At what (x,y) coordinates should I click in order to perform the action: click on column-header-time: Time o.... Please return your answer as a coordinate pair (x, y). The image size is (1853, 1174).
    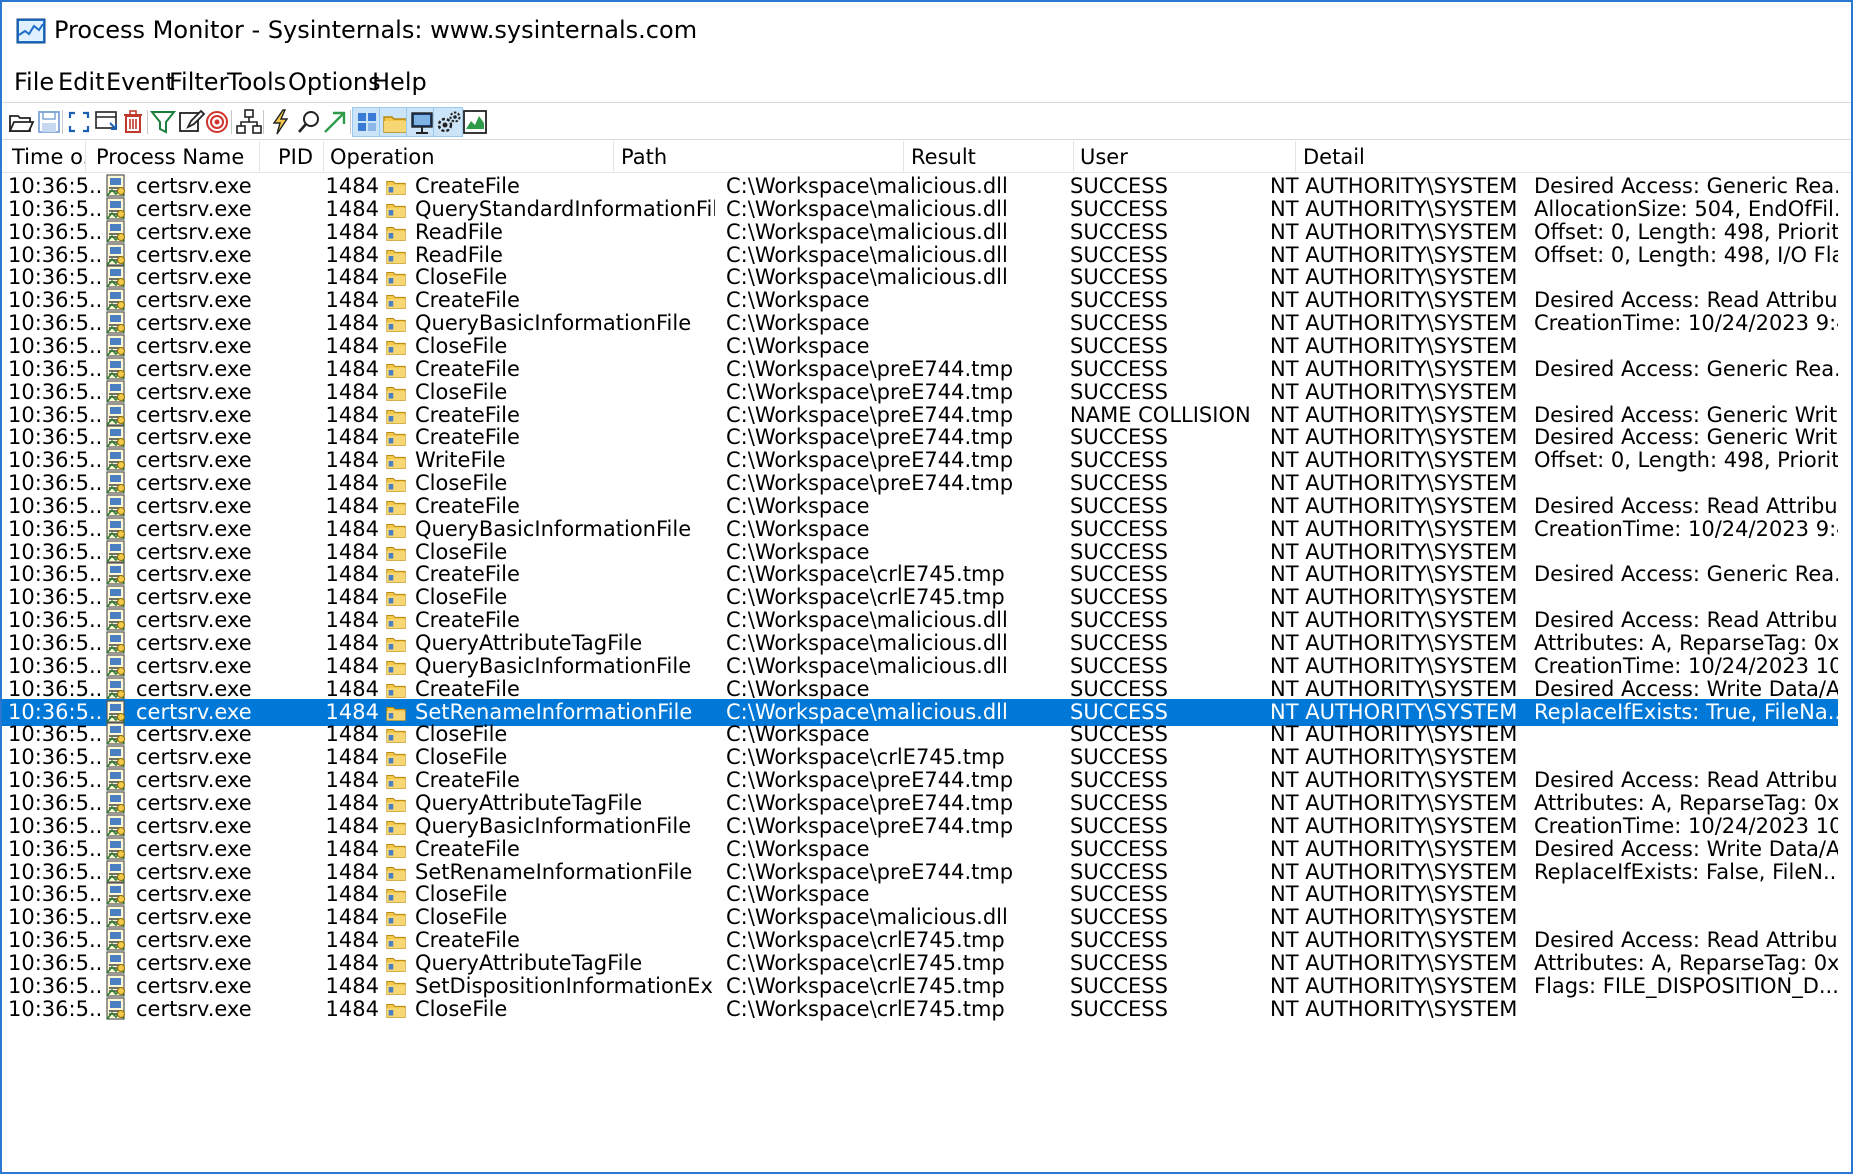
    Looking at the image, I should click on (44, 157).